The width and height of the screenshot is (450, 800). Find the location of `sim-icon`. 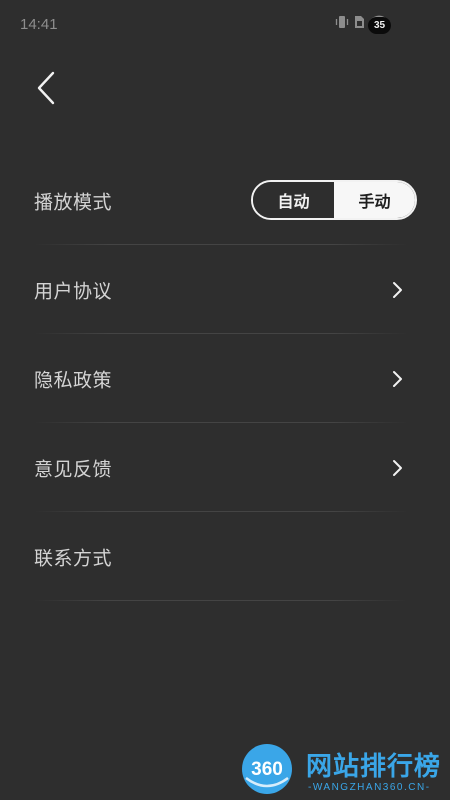

sim-icon is located at coordinates (359, 22).